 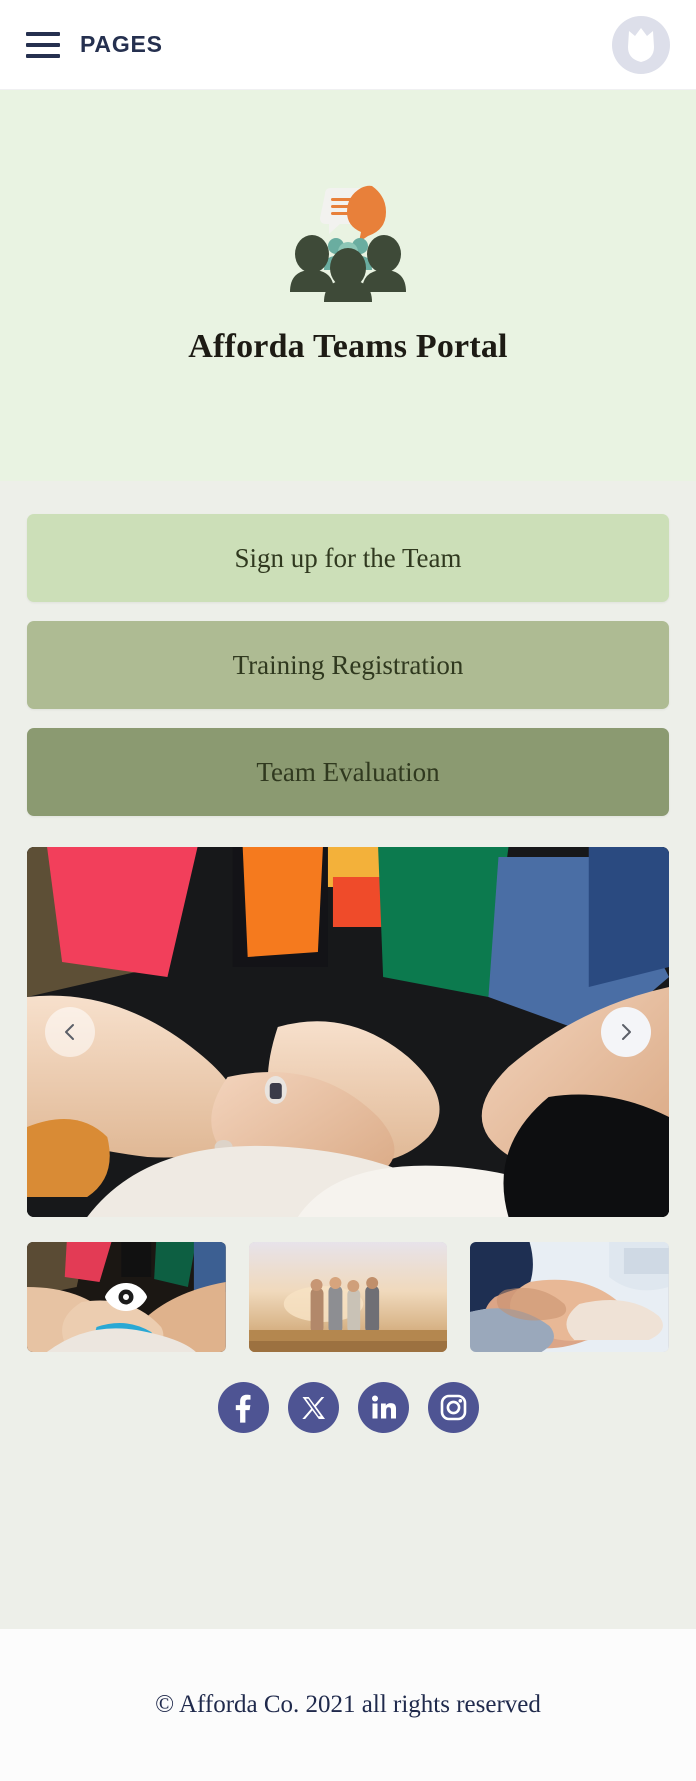 What do you see at coordinates (348, 346) in the screenshot?
I see `page-title: Afforda Teams Portal` at bounding box center [348, 346].